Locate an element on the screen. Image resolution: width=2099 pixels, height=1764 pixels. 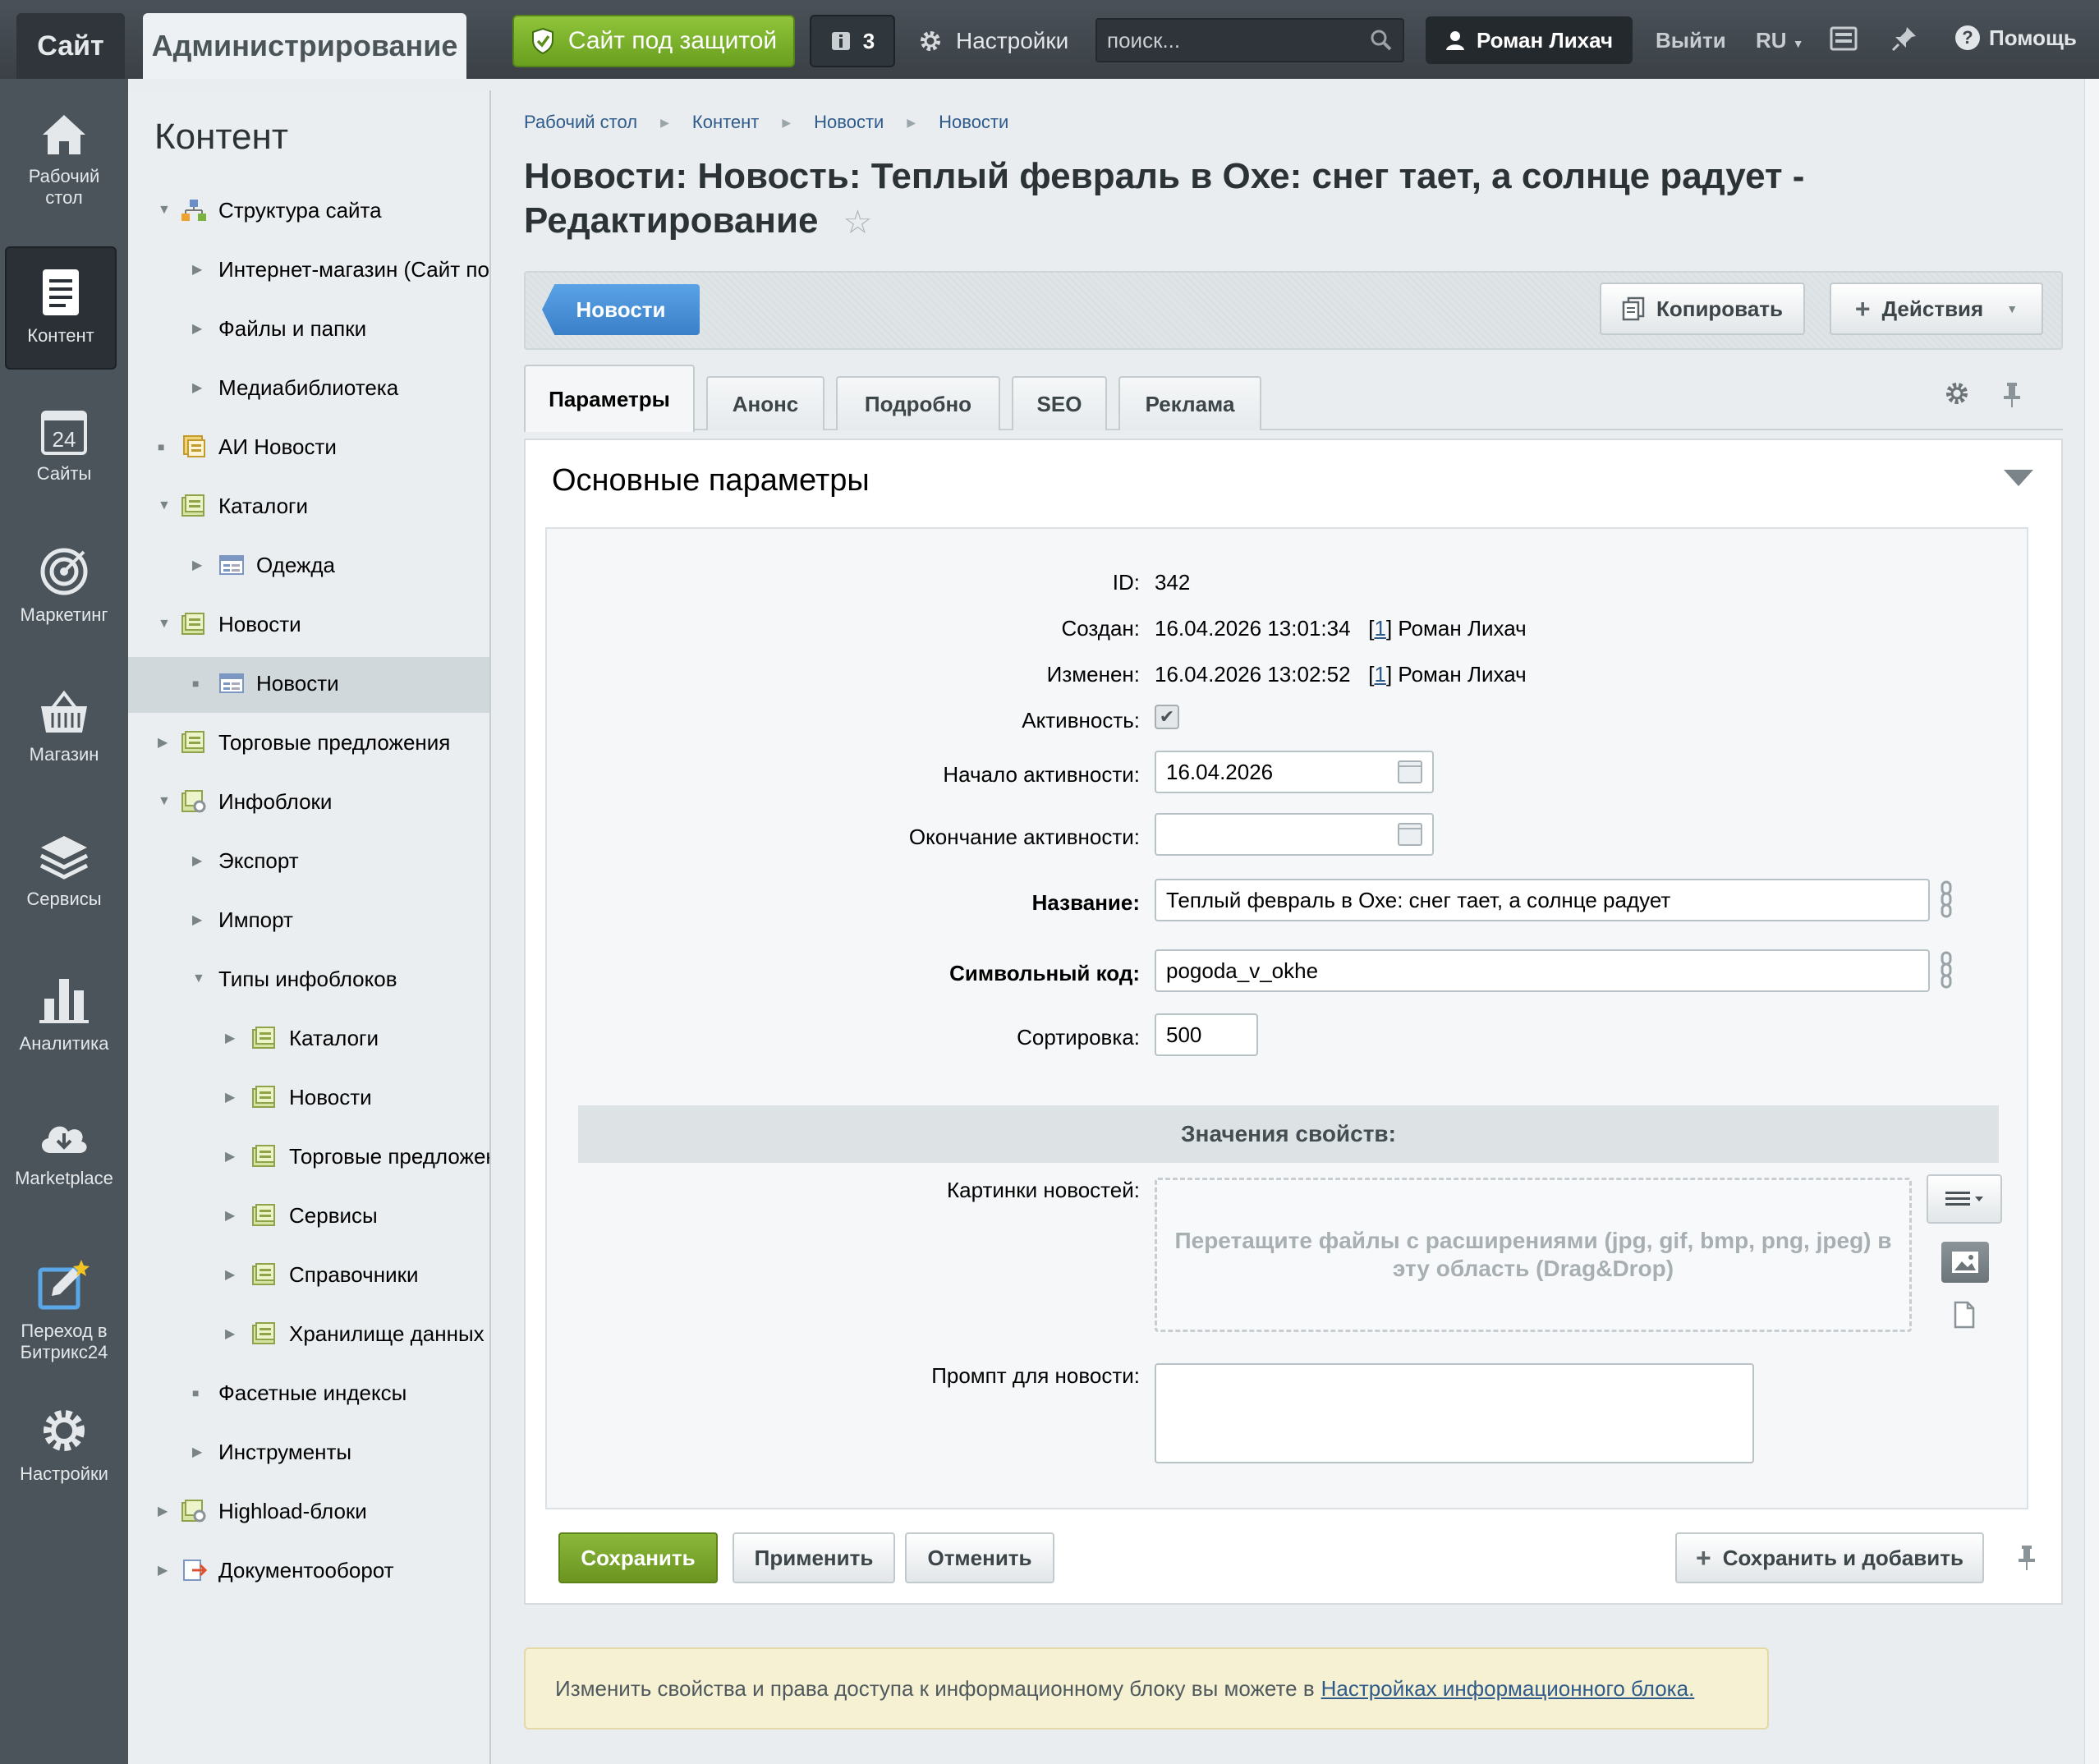
logout-link: Выйти is located at coordinates (1691, 40).